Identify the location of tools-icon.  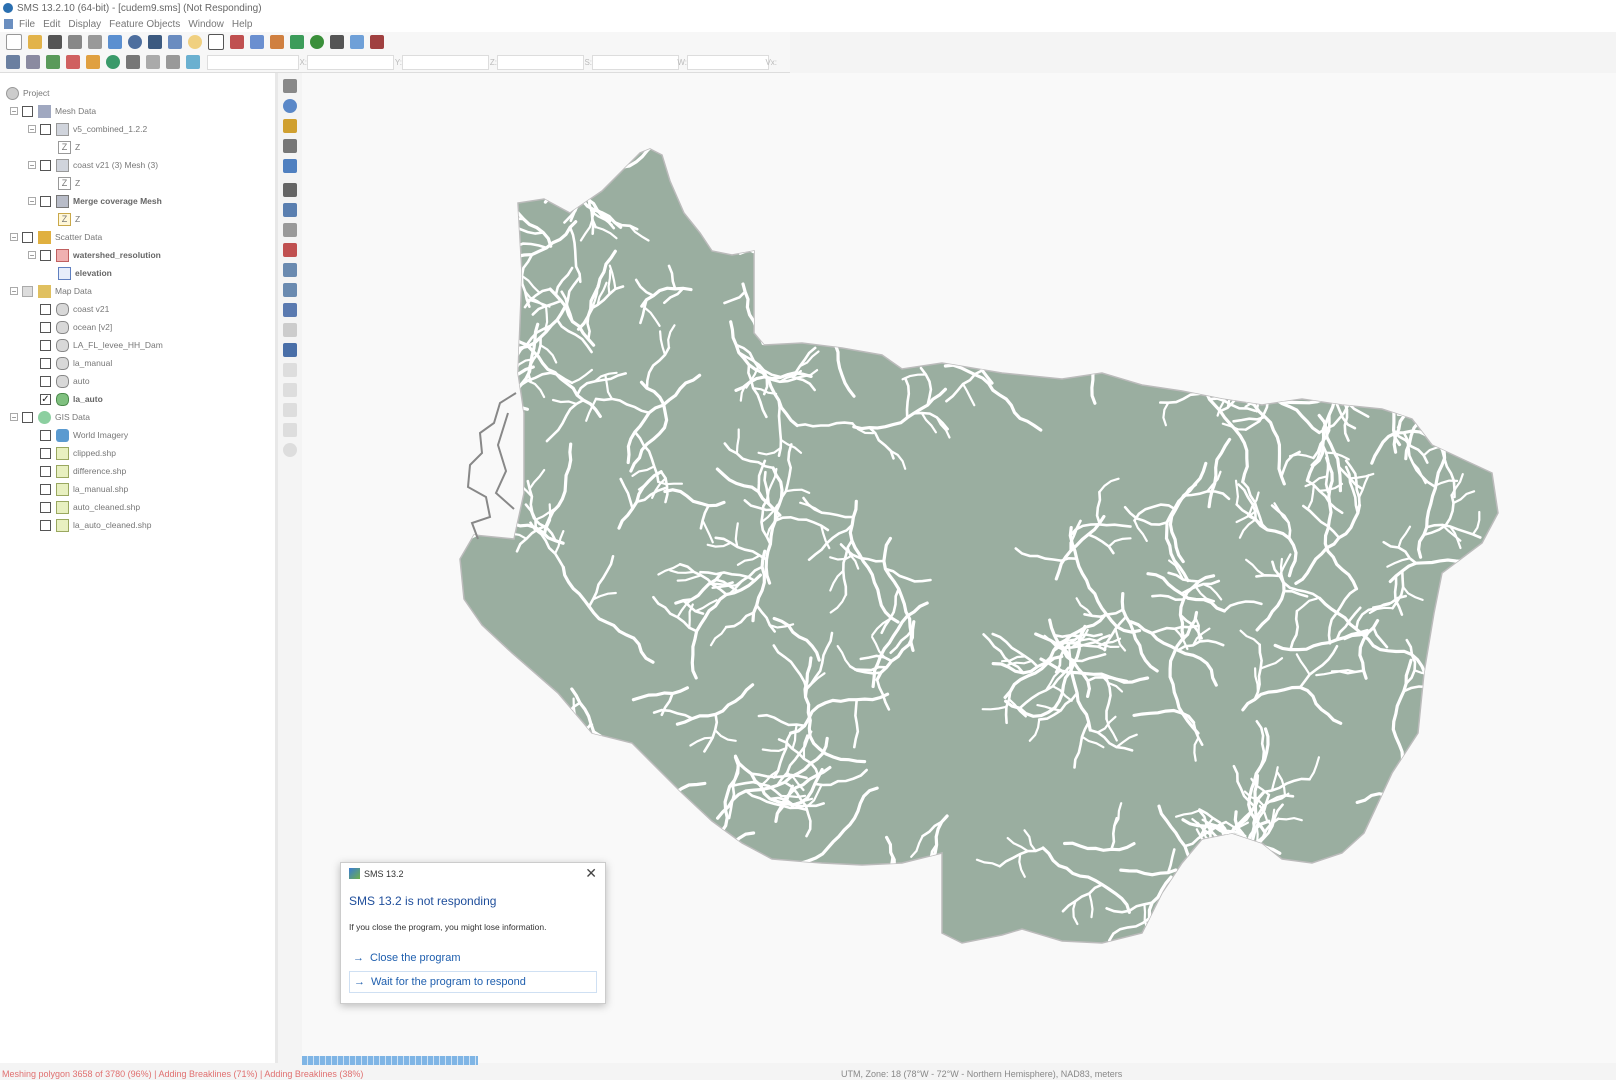
(337, 42).